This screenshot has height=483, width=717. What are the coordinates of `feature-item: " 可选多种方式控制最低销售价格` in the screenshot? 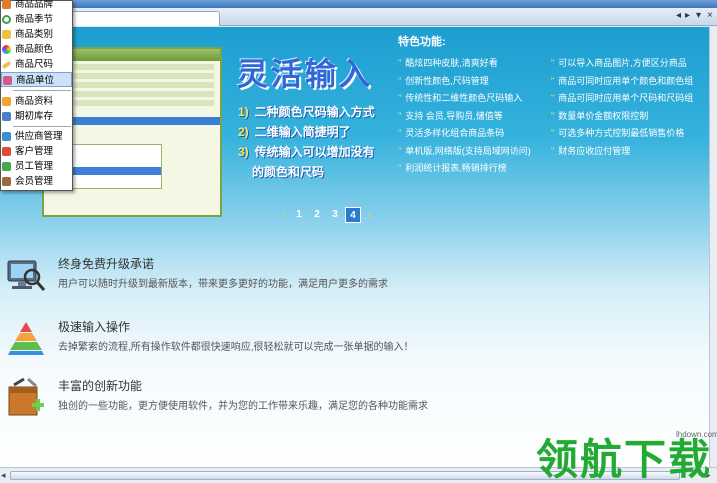 It's located at (618, 133).